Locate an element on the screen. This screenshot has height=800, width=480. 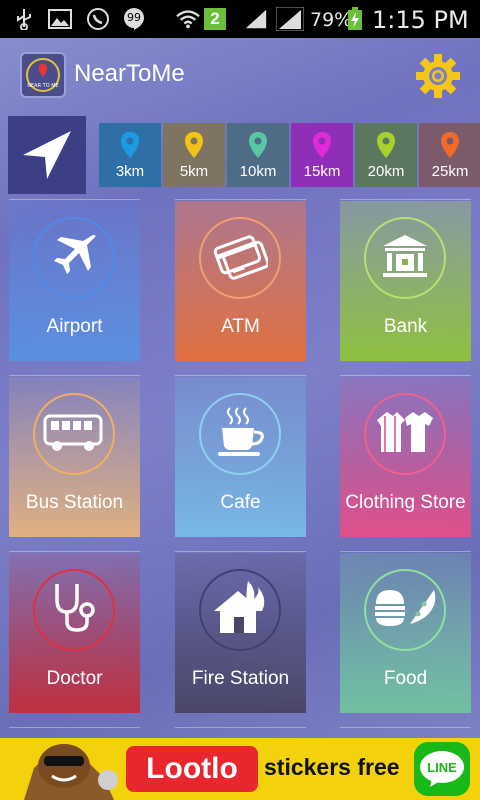
category-tile: Fire Station is located at coordinates (240, 633).